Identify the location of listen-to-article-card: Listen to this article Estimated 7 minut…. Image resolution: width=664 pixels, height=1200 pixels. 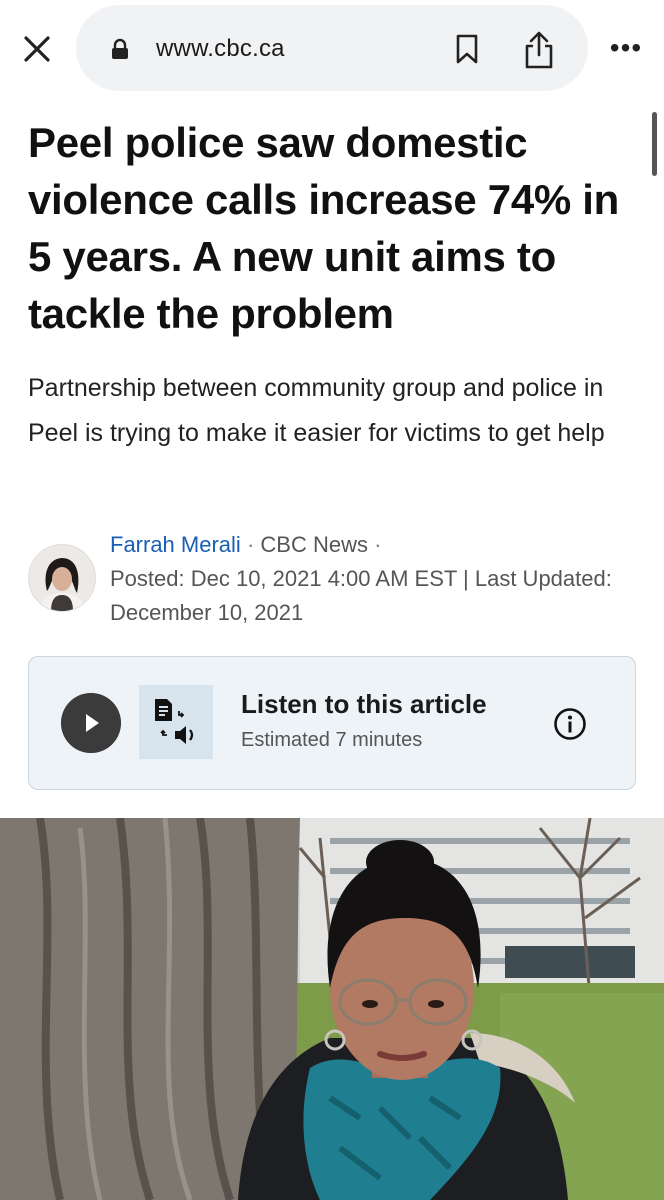
(332, 723).